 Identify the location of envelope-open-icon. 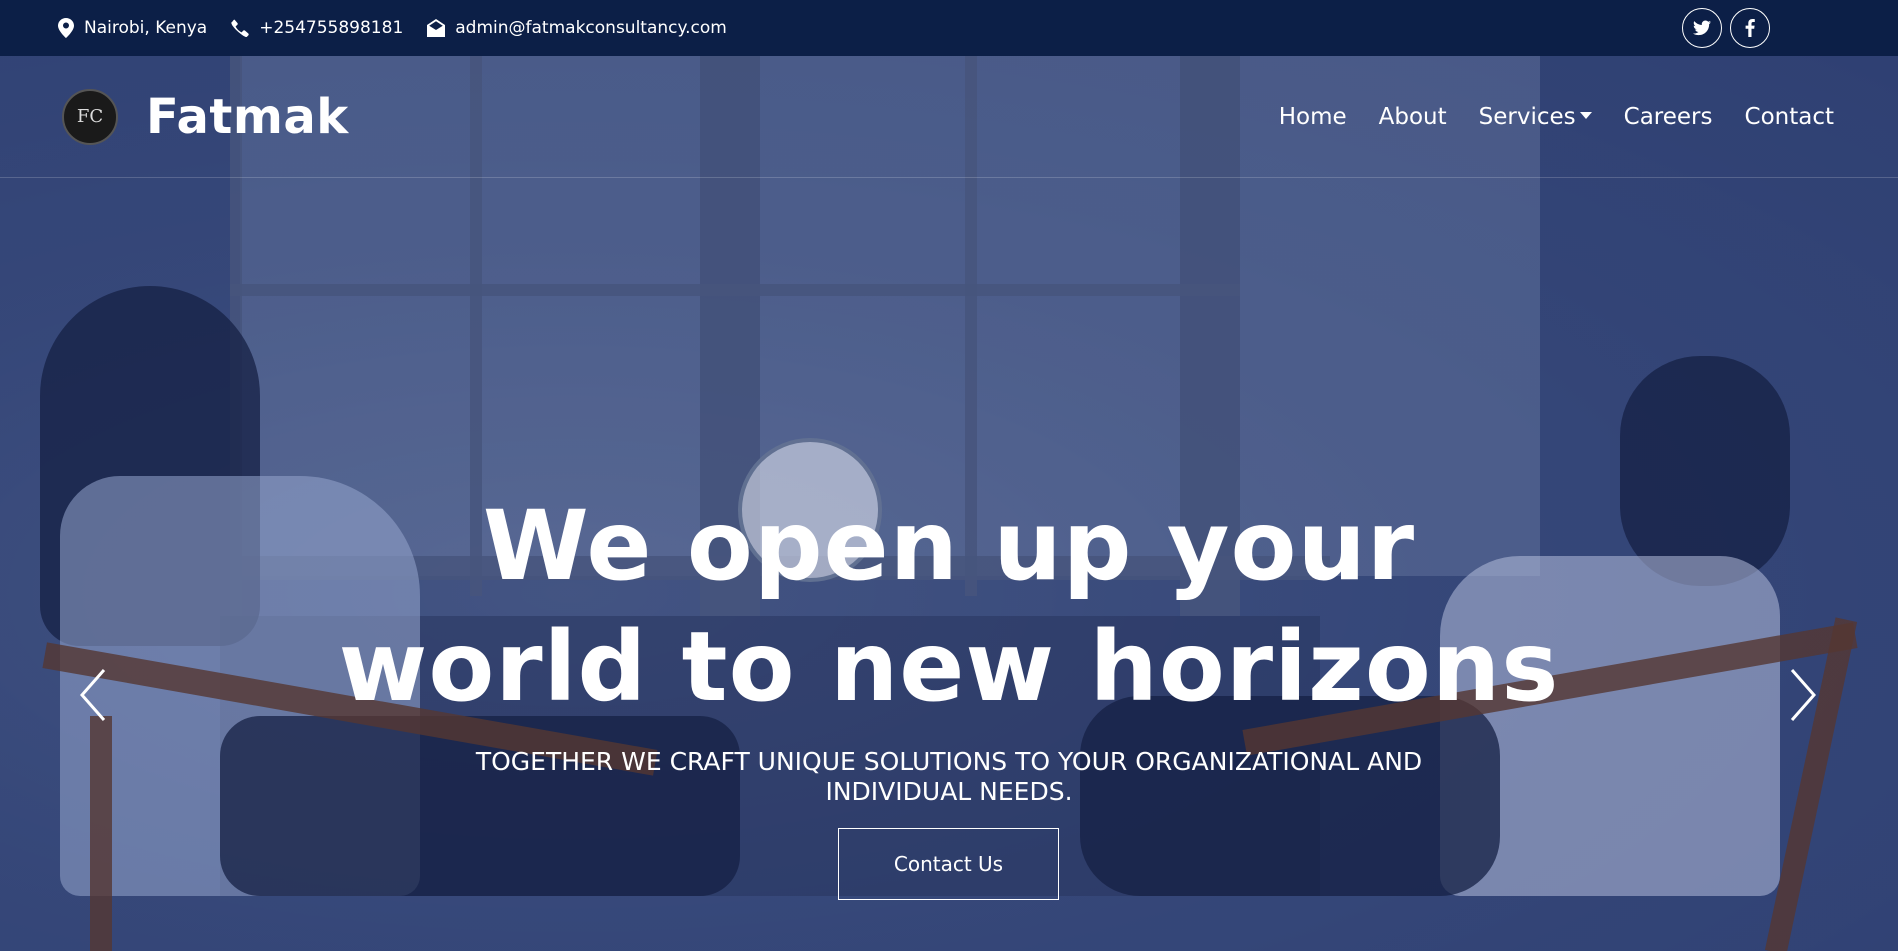
(436, 28).